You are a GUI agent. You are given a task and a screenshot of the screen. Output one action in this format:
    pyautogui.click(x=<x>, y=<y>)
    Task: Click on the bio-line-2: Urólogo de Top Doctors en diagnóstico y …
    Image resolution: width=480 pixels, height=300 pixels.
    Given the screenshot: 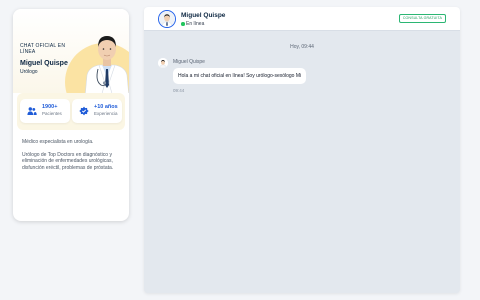 What is the action you would take?
    pyautogui.click(x=68, y=161)
    